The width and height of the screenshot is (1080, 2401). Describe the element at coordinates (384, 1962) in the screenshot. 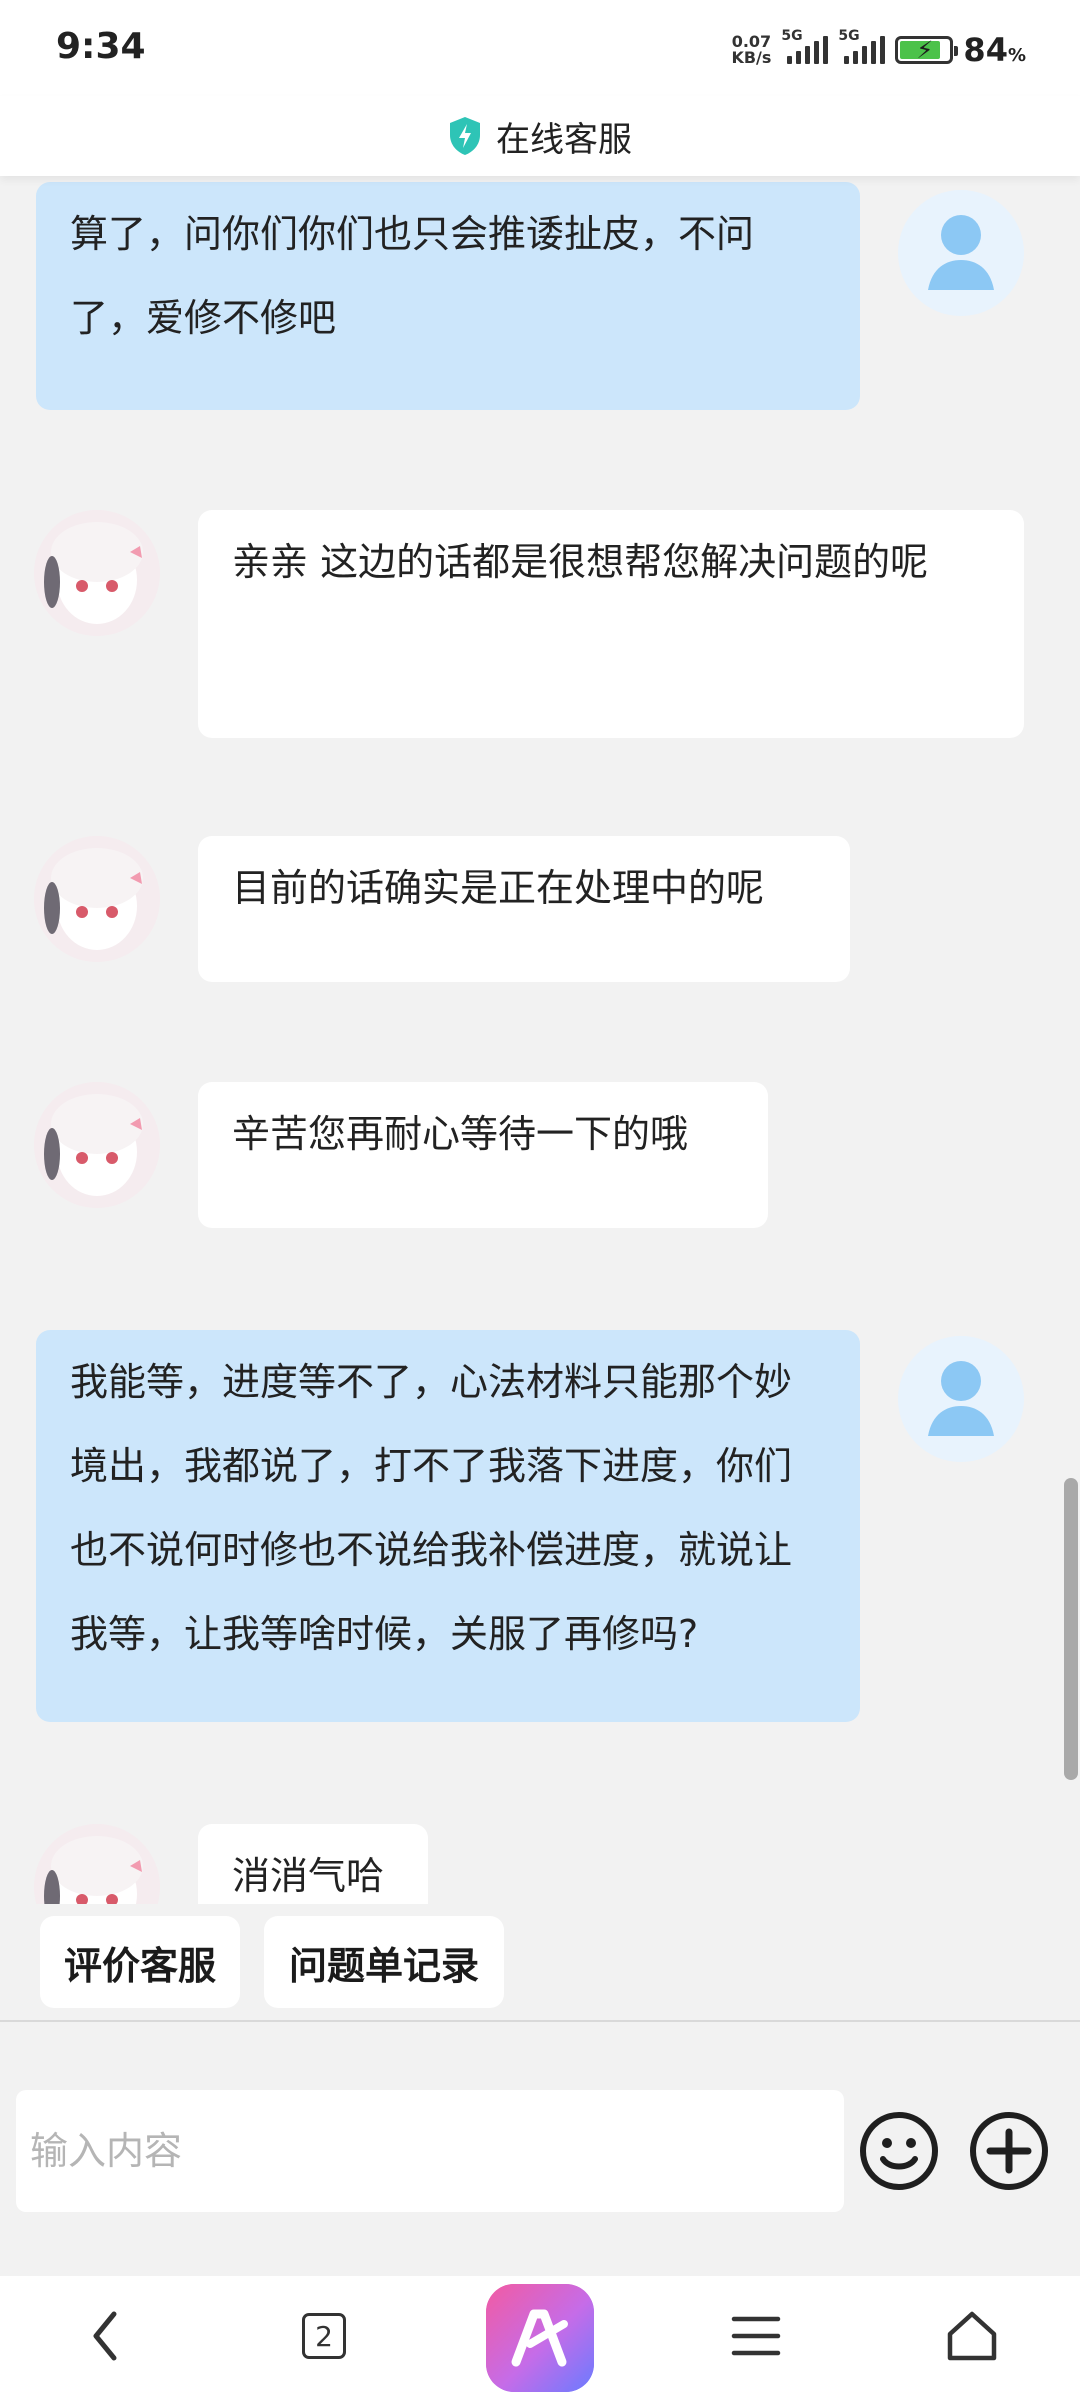

I see `ticket-records-button: 问题单记录` at that location.